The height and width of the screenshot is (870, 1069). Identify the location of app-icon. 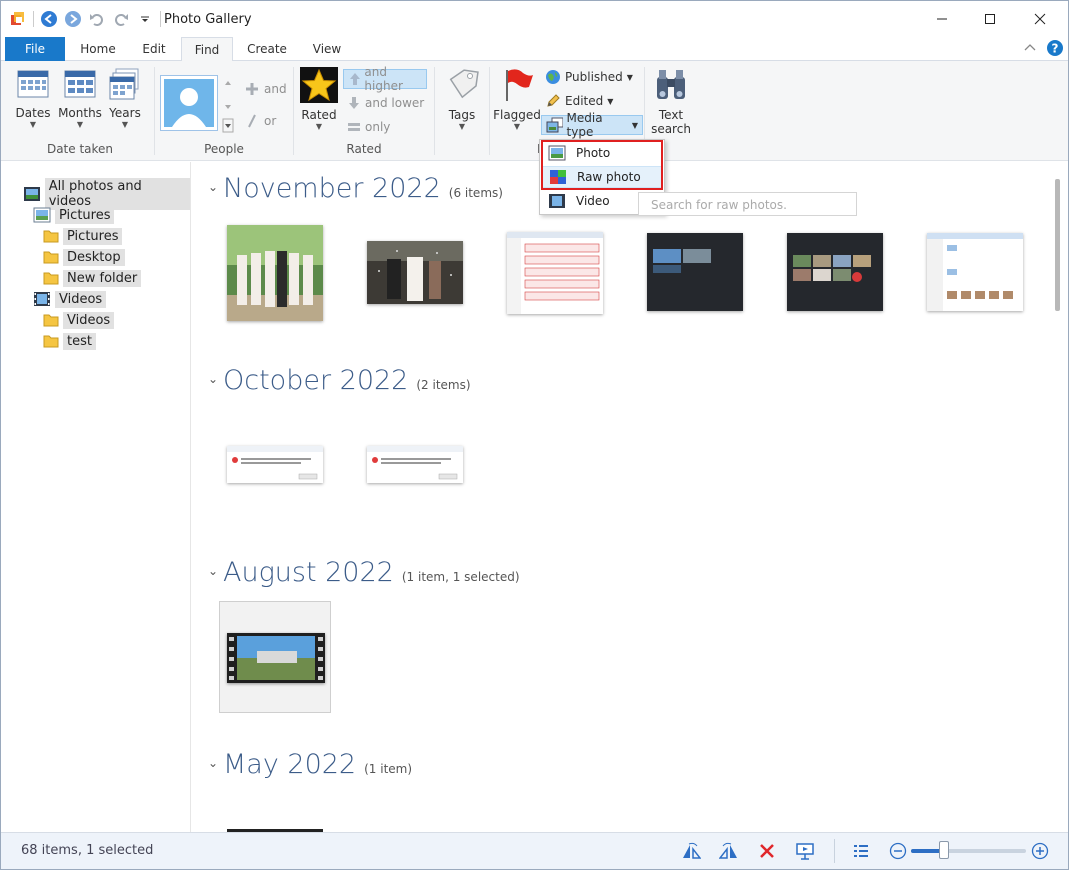
(18, 19).